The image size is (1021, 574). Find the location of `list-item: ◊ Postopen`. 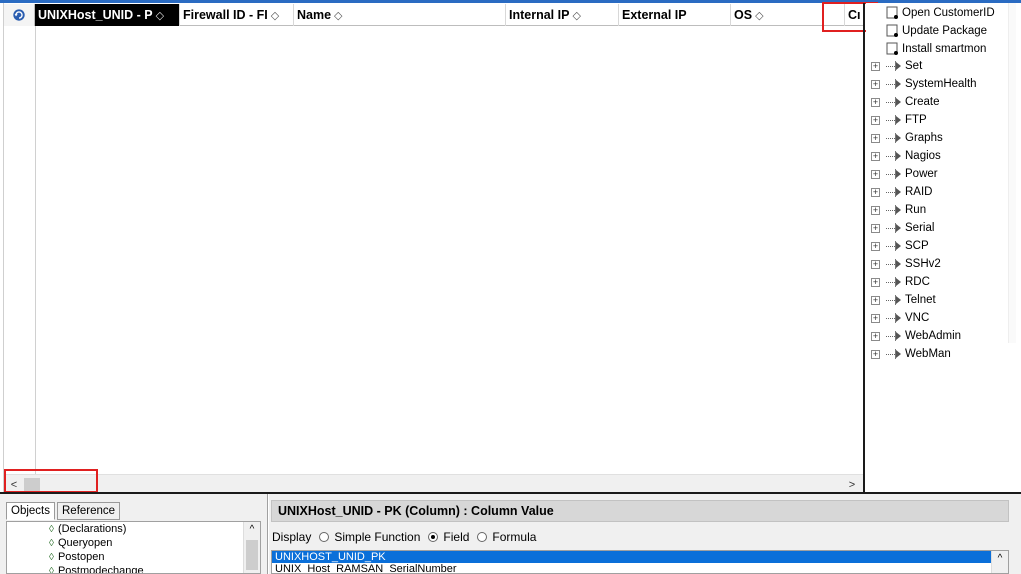

list-item: ◊ Postopen is located at coordinates (76, 557).